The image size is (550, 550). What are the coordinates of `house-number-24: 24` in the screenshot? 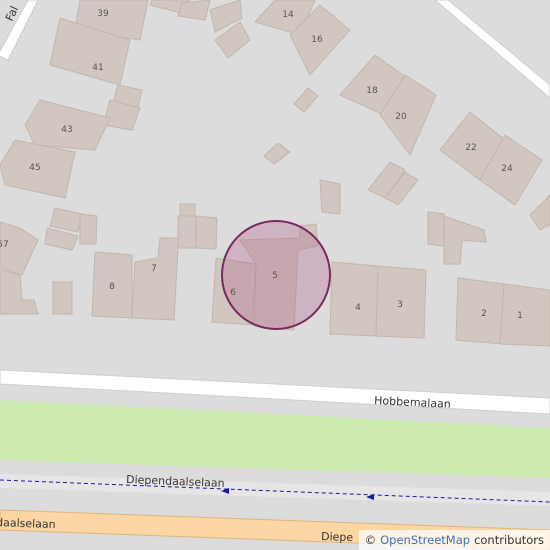 It's located at (507, 169).